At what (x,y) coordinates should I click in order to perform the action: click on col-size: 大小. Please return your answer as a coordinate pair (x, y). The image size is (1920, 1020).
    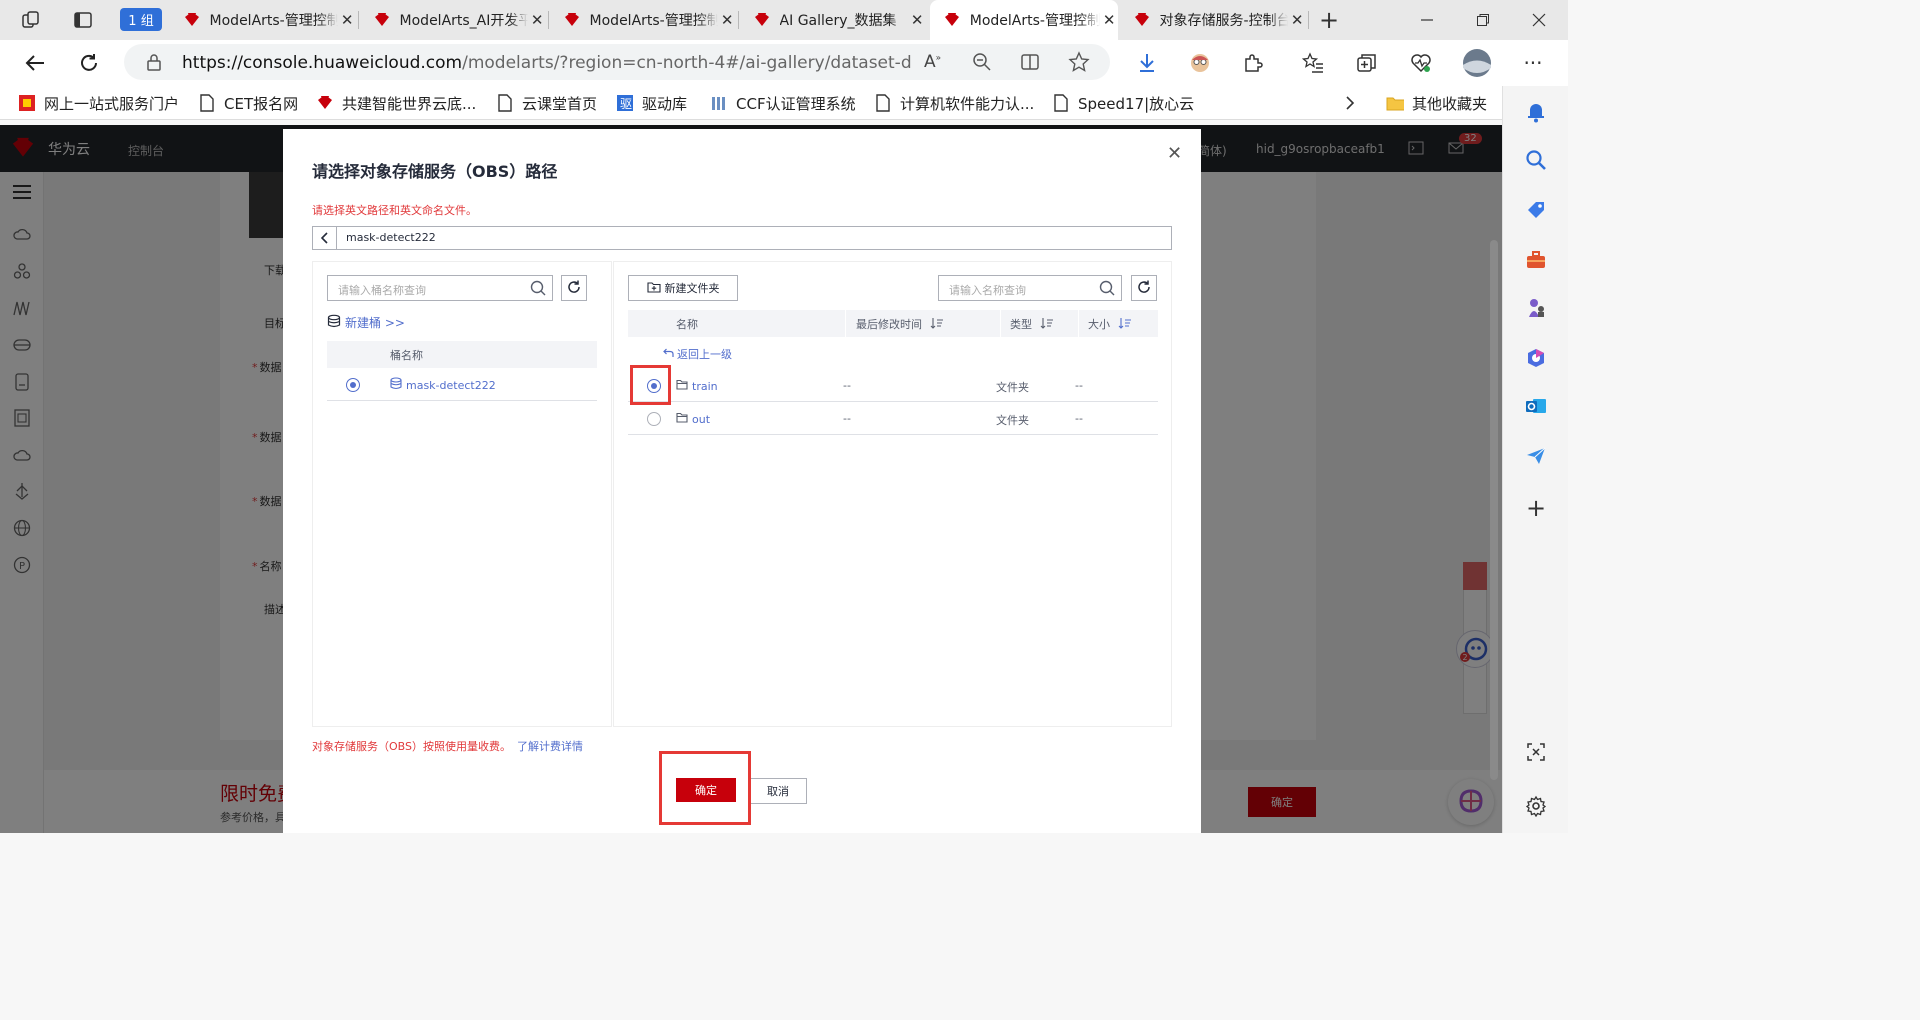
    Looking at the image, I should click on (1110, 324).